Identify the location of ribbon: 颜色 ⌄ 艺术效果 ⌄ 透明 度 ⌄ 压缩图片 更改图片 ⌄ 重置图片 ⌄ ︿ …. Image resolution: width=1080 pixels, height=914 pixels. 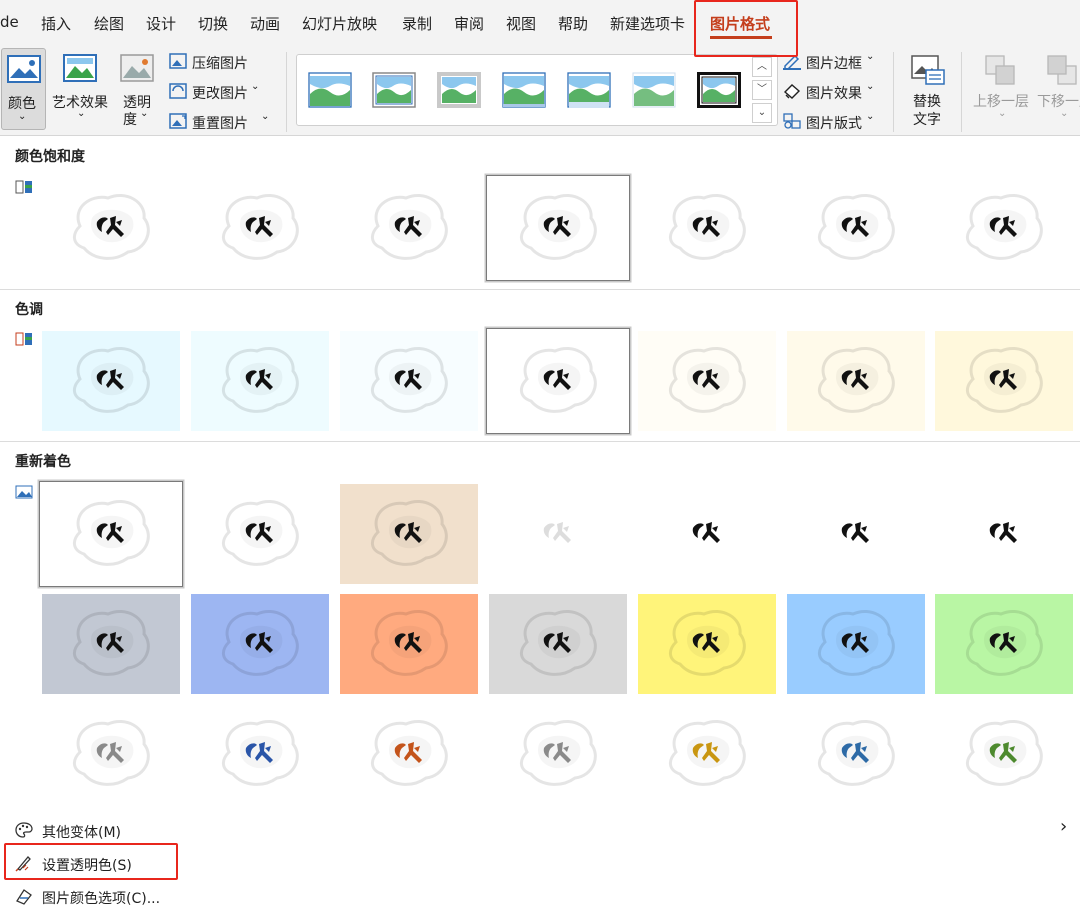
(540, 91).